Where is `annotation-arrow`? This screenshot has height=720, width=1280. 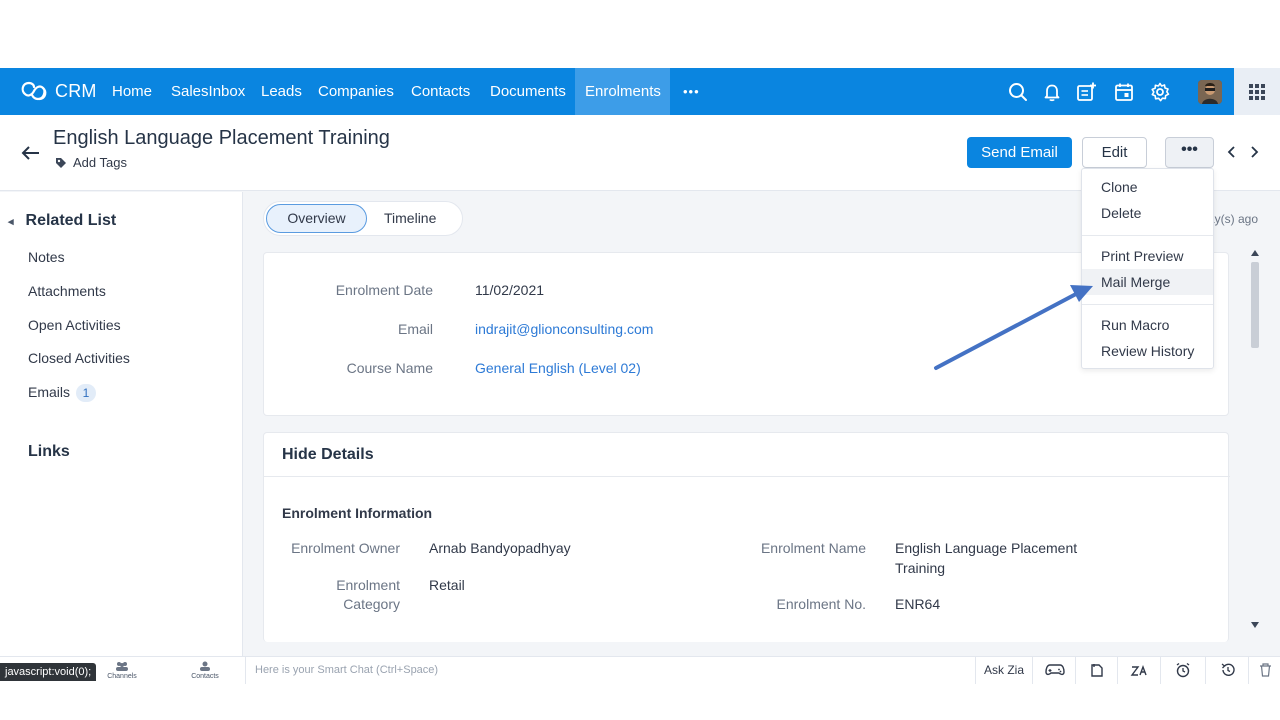
annotation-arrow is located at coordinates (1013, 327).